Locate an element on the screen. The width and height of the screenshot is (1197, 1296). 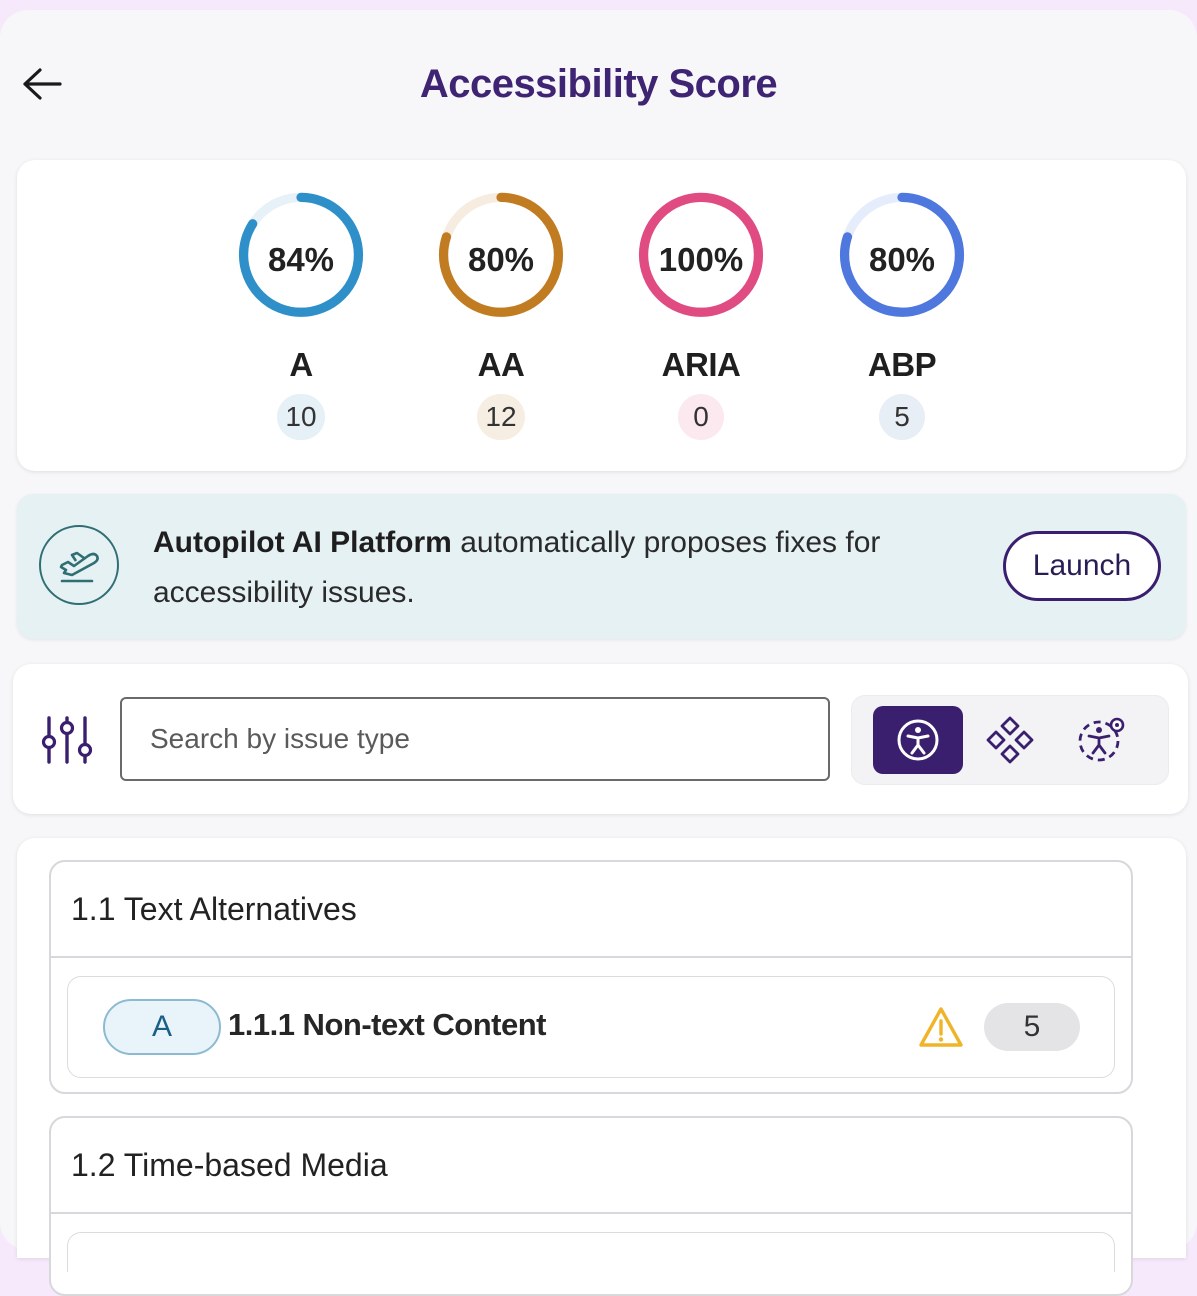
view-accessibility-button is located at coordinates (918, 740).